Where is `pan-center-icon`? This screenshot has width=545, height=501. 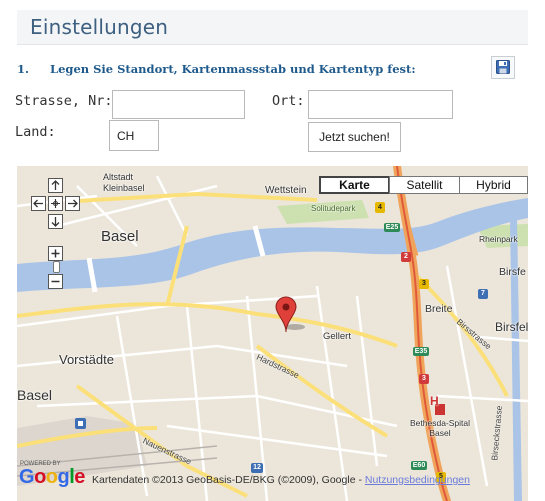 pan-center-icon is located at coordinates (55, 203).